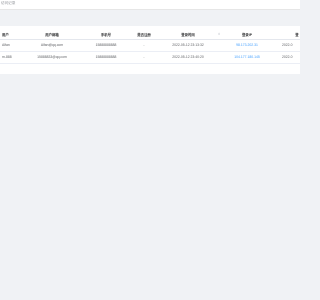 The height and width of the screenshot is (300, 320). I want to click on cell-email: 15888833@qq.com, so click(52, 57).